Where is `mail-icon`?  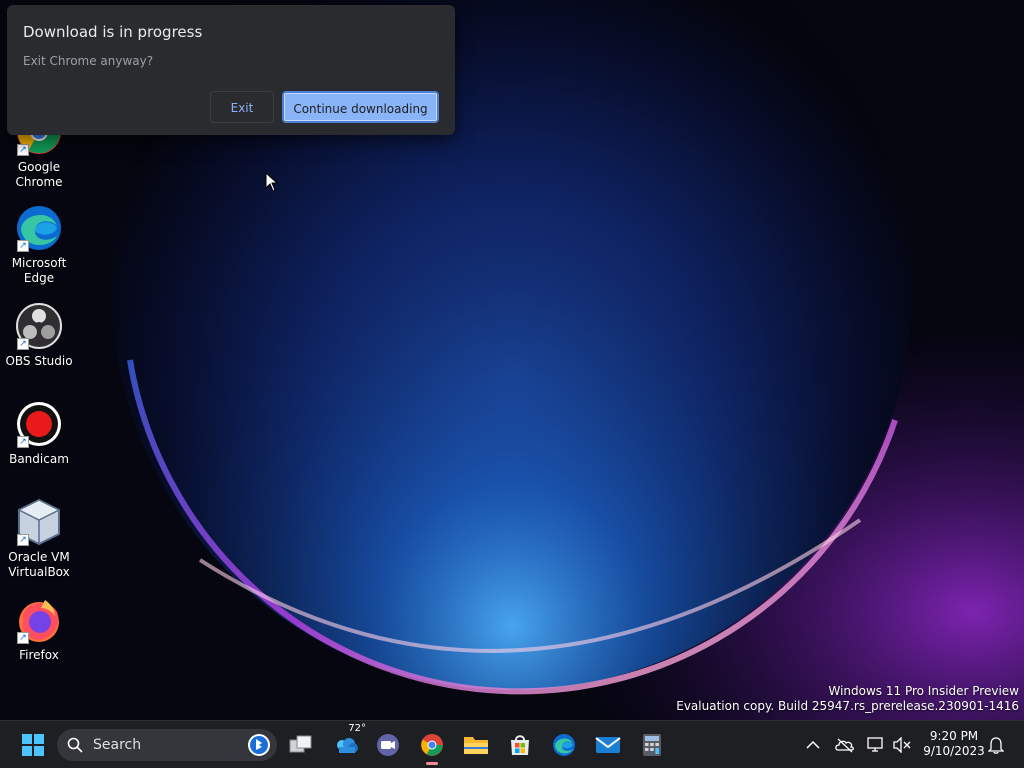
mail-icon is located at coordinates (608, 745).